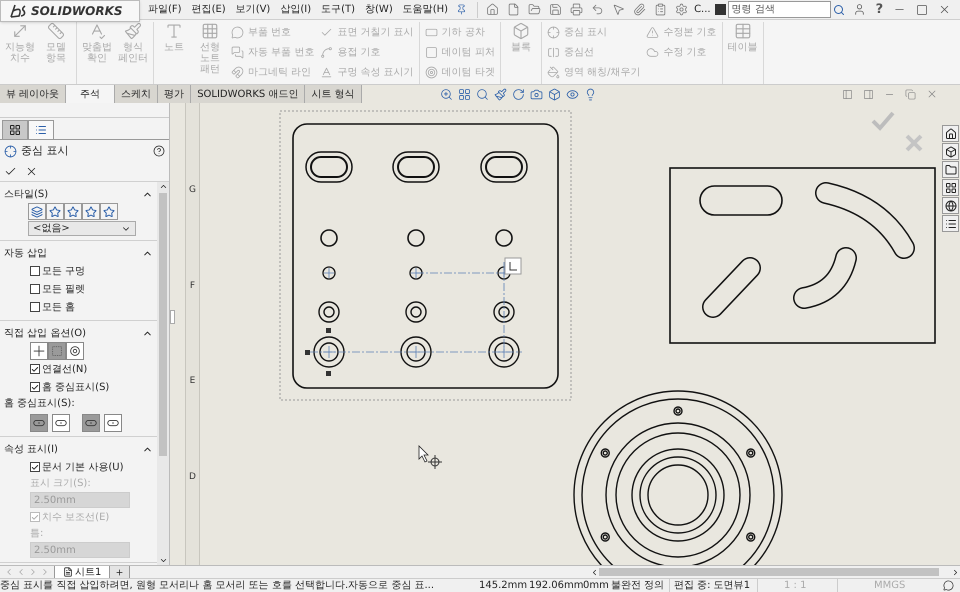 The width and height of the screenshot is (960, 592). I want to click on units-button: MMGS, so click(887, 585).